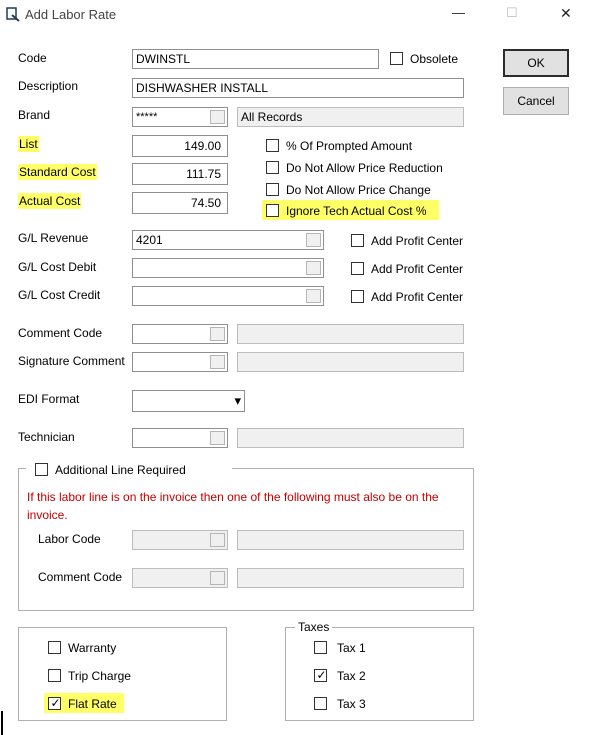 This screenshot has width=592, height=735. What do you see at coordinates (50, 201) in the screenshot?
I see `actual-cost-label: Actual Cost` at bounding box center [50, 201].